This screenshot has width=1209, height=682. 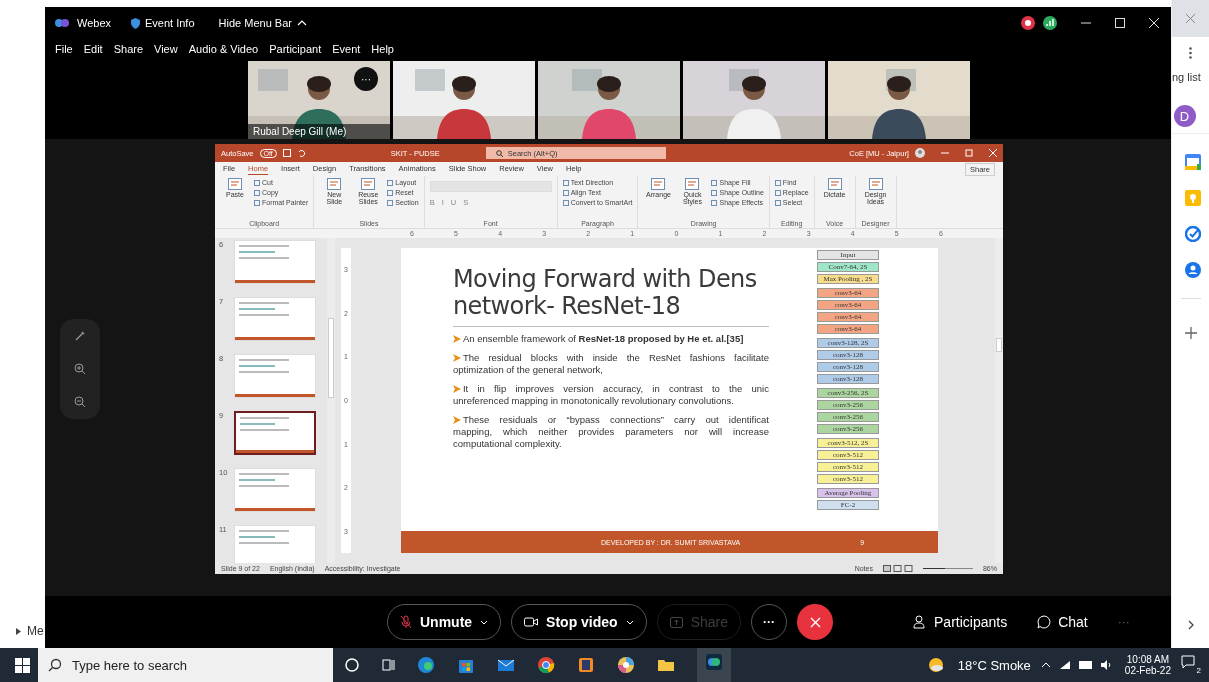 I want to click on more-button: ···, so click(x=1123, y=622).